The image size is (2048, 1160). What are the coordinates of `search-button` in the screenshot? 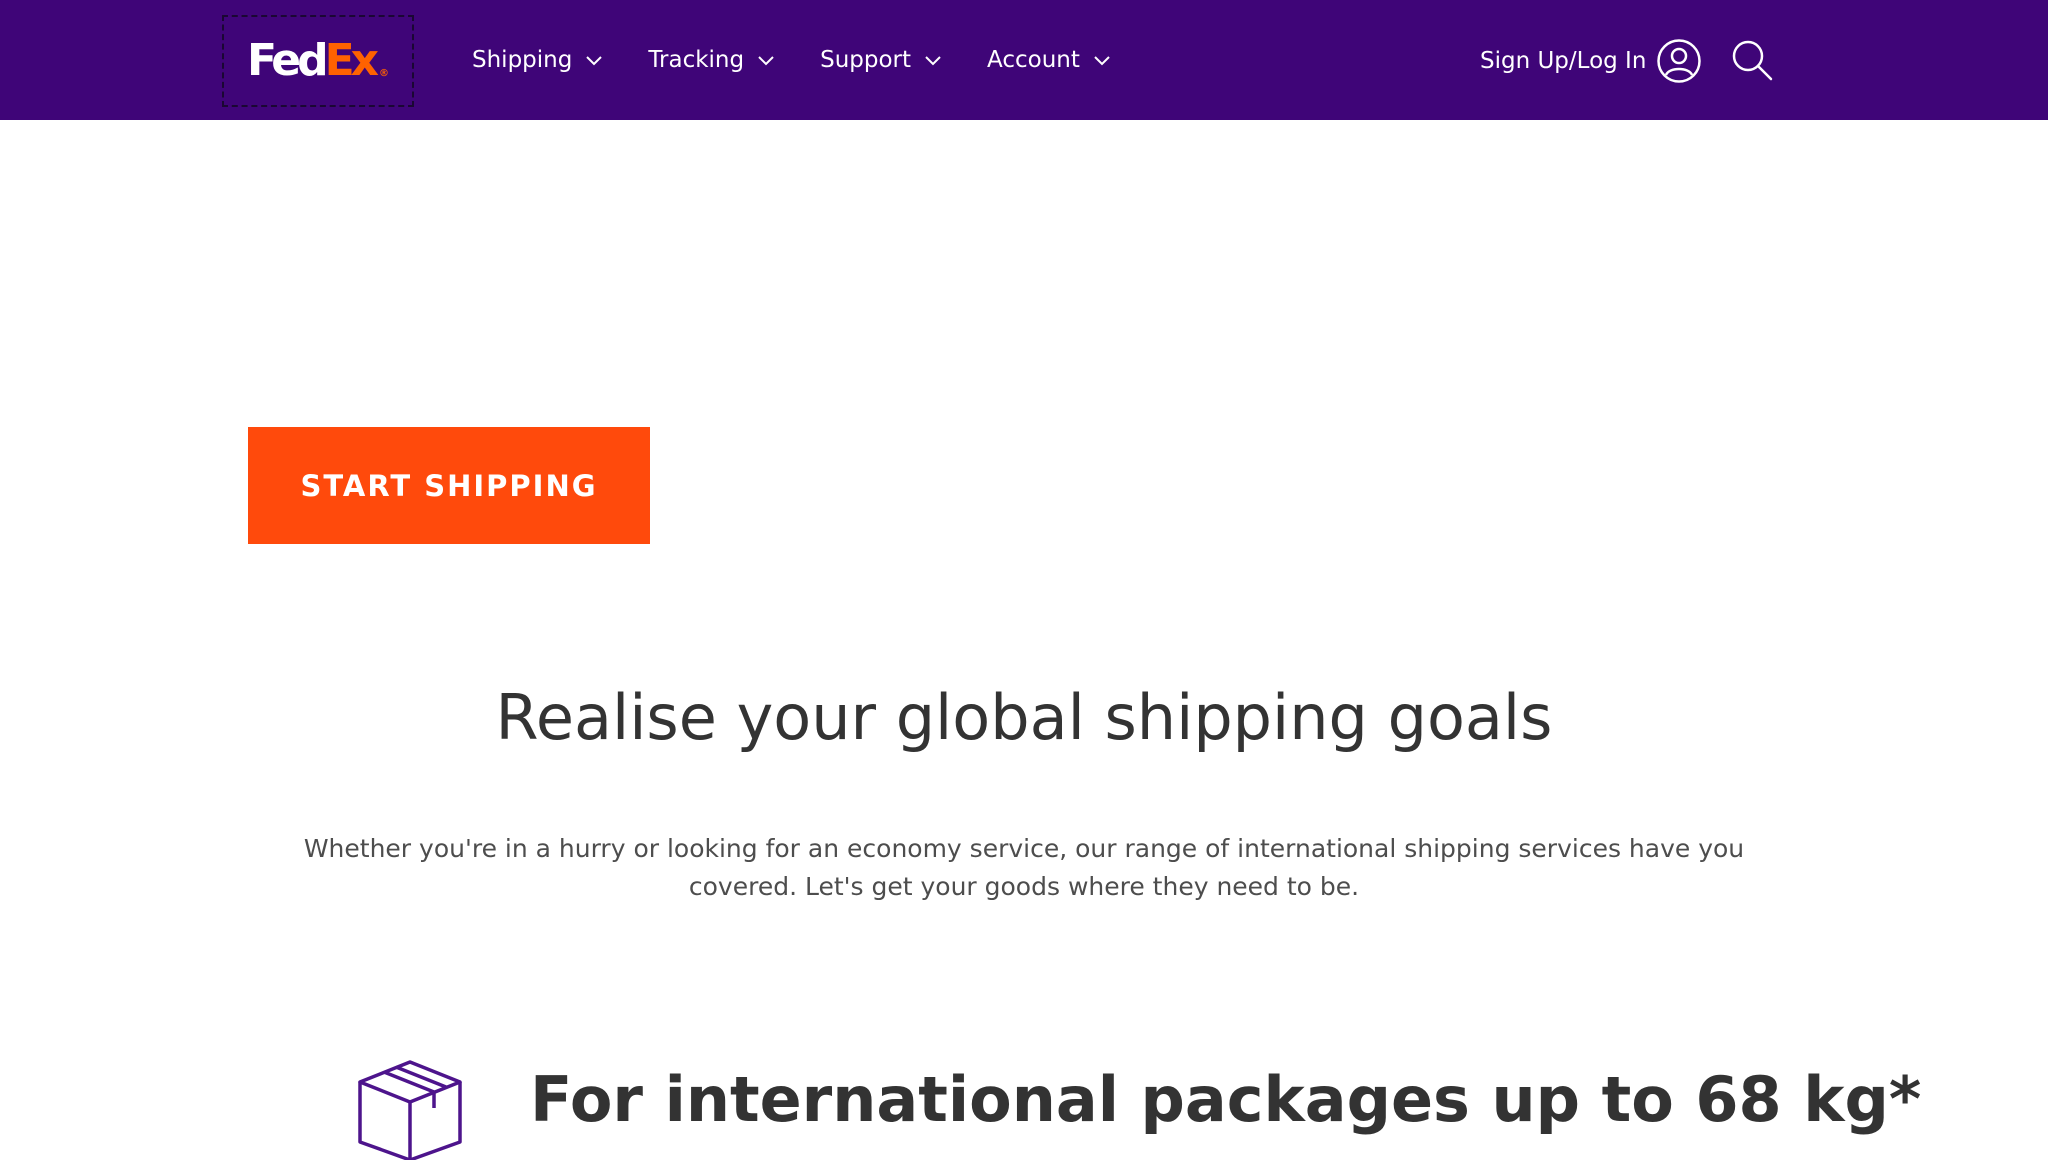 It's located at (1752, 60).